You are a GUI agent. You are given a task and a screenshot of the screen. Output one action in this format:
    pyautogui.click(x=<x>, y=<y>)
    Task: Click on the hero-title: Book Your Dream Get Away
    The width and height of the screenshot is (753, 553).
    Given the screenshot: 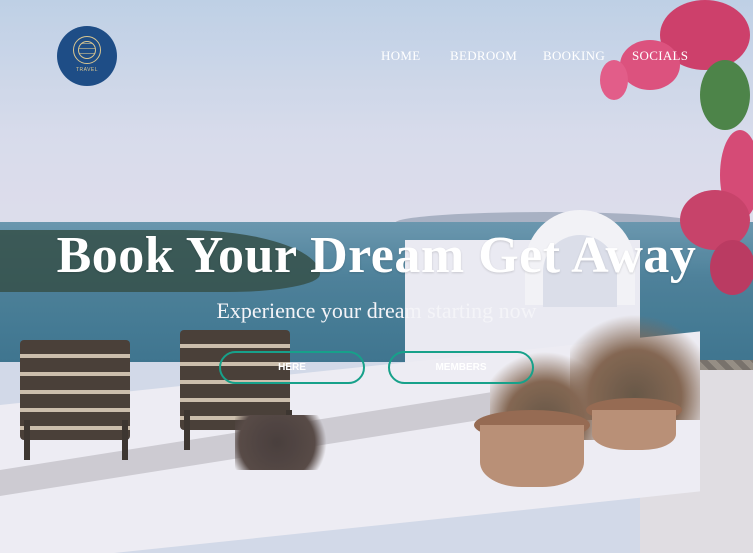 What is the action you would take?
    pyautogui.click(x=376, y=255)
    